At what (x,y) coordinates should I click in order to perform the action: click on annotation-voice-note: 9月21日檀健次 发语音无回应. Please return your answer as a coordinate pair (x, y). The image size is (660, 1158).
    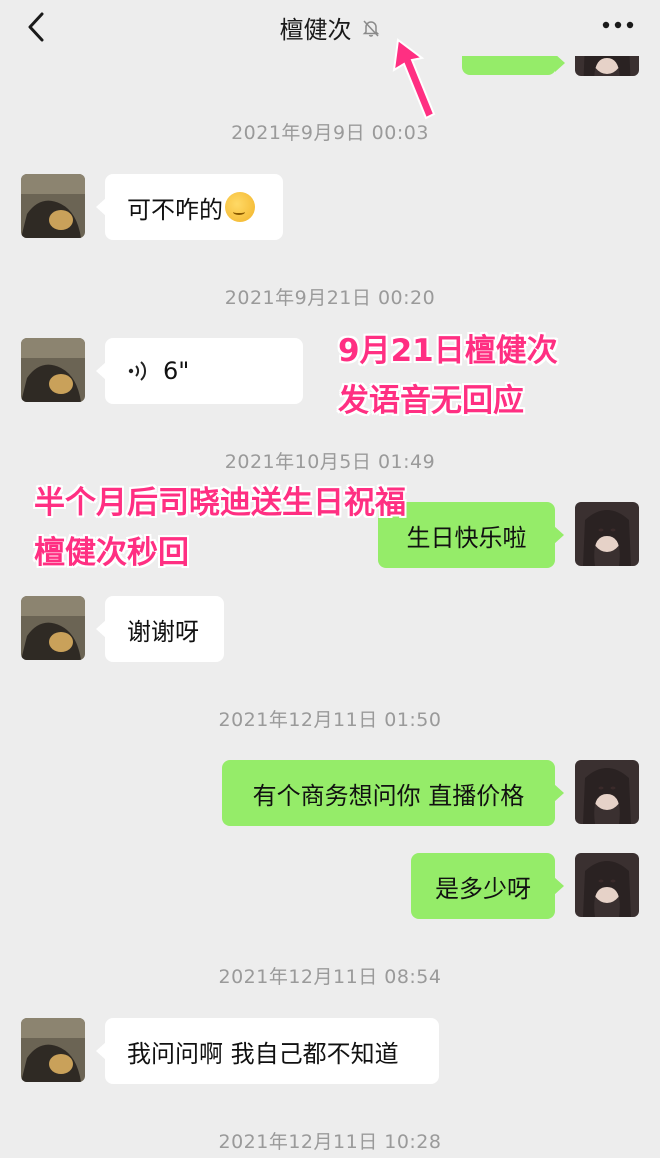
    Looking at the image, I should click on (448, 376).